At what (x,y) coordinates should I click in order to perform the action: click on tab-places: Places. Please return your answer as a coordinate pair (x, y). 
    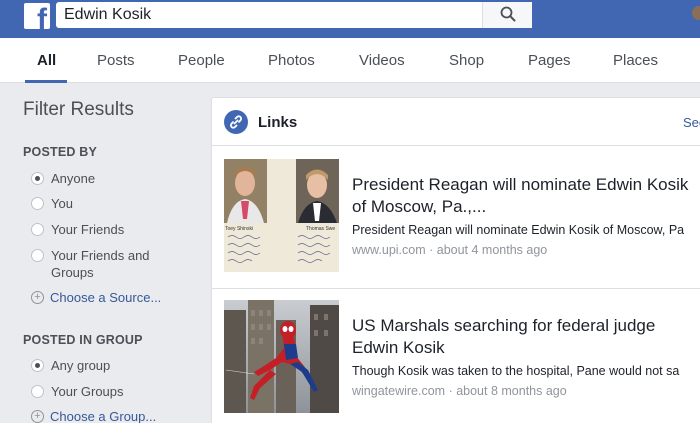
    Looking at the image, I should click on (635, 60).